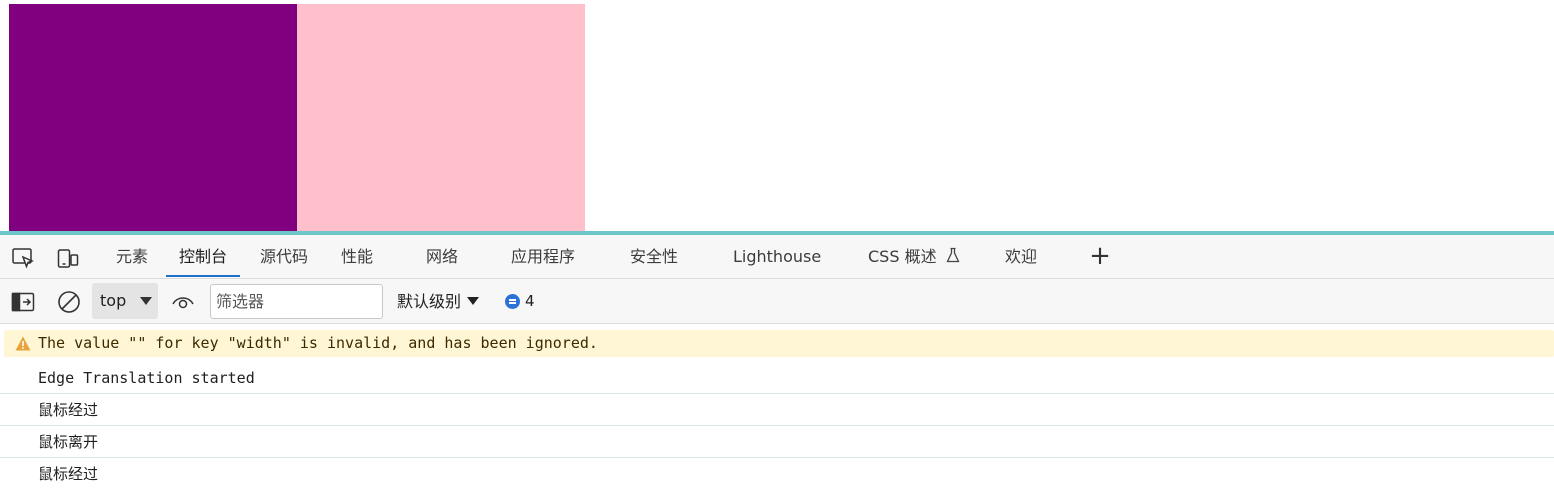 The height and width of the screenshot is (488, 1554). What do you see at coordinates (777, 378) in the screenshot?
I see `console-message: Edge Translation started` at bounding box center [777, 378].